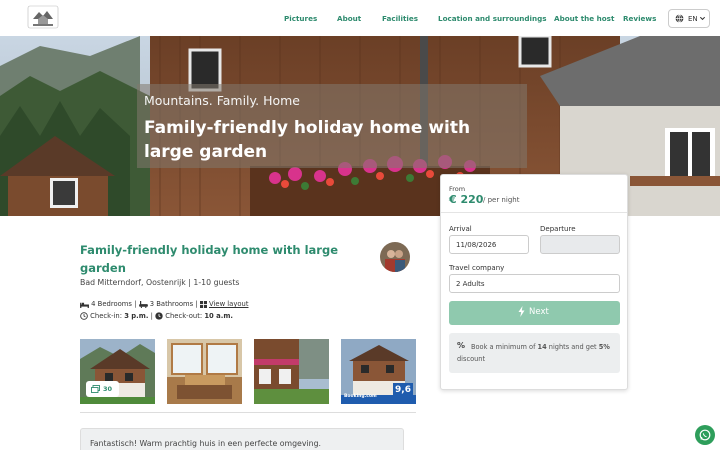  I want to click on booking-brand: Booking.com, so click(360, 396).